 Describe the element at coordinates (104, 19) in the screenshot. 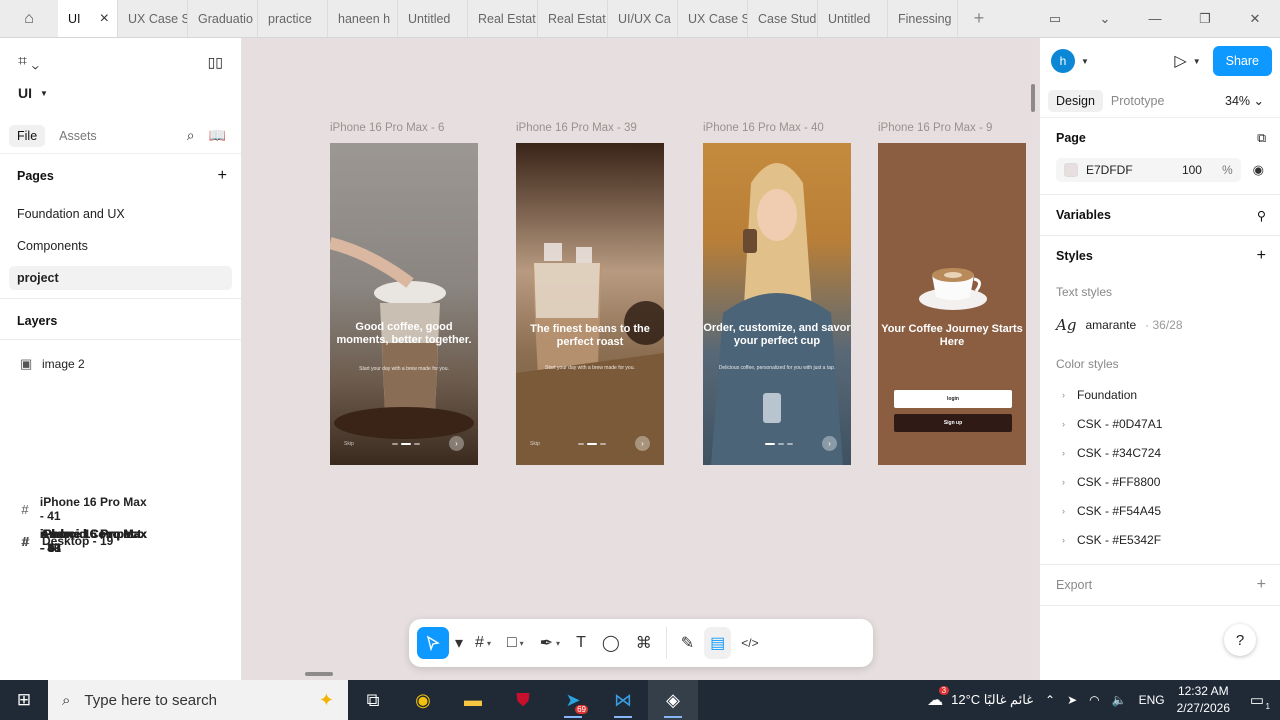

I see `close-icon: ×` at that location.